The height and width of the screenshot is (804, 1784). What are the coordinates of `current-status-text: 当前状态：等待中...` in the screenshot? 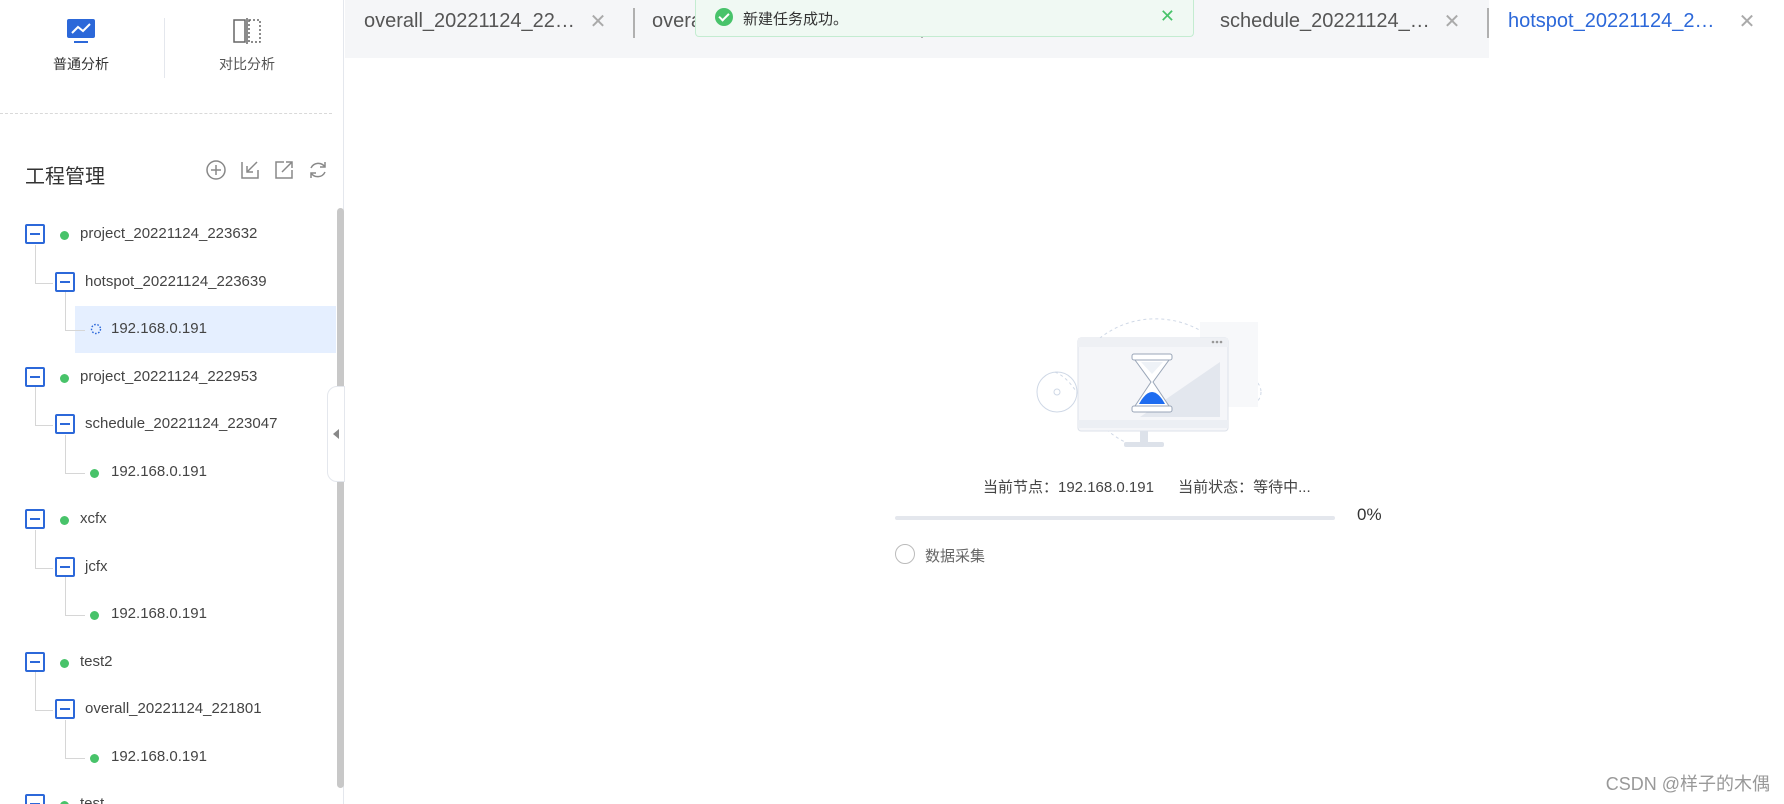 It's located at (1244, 487).